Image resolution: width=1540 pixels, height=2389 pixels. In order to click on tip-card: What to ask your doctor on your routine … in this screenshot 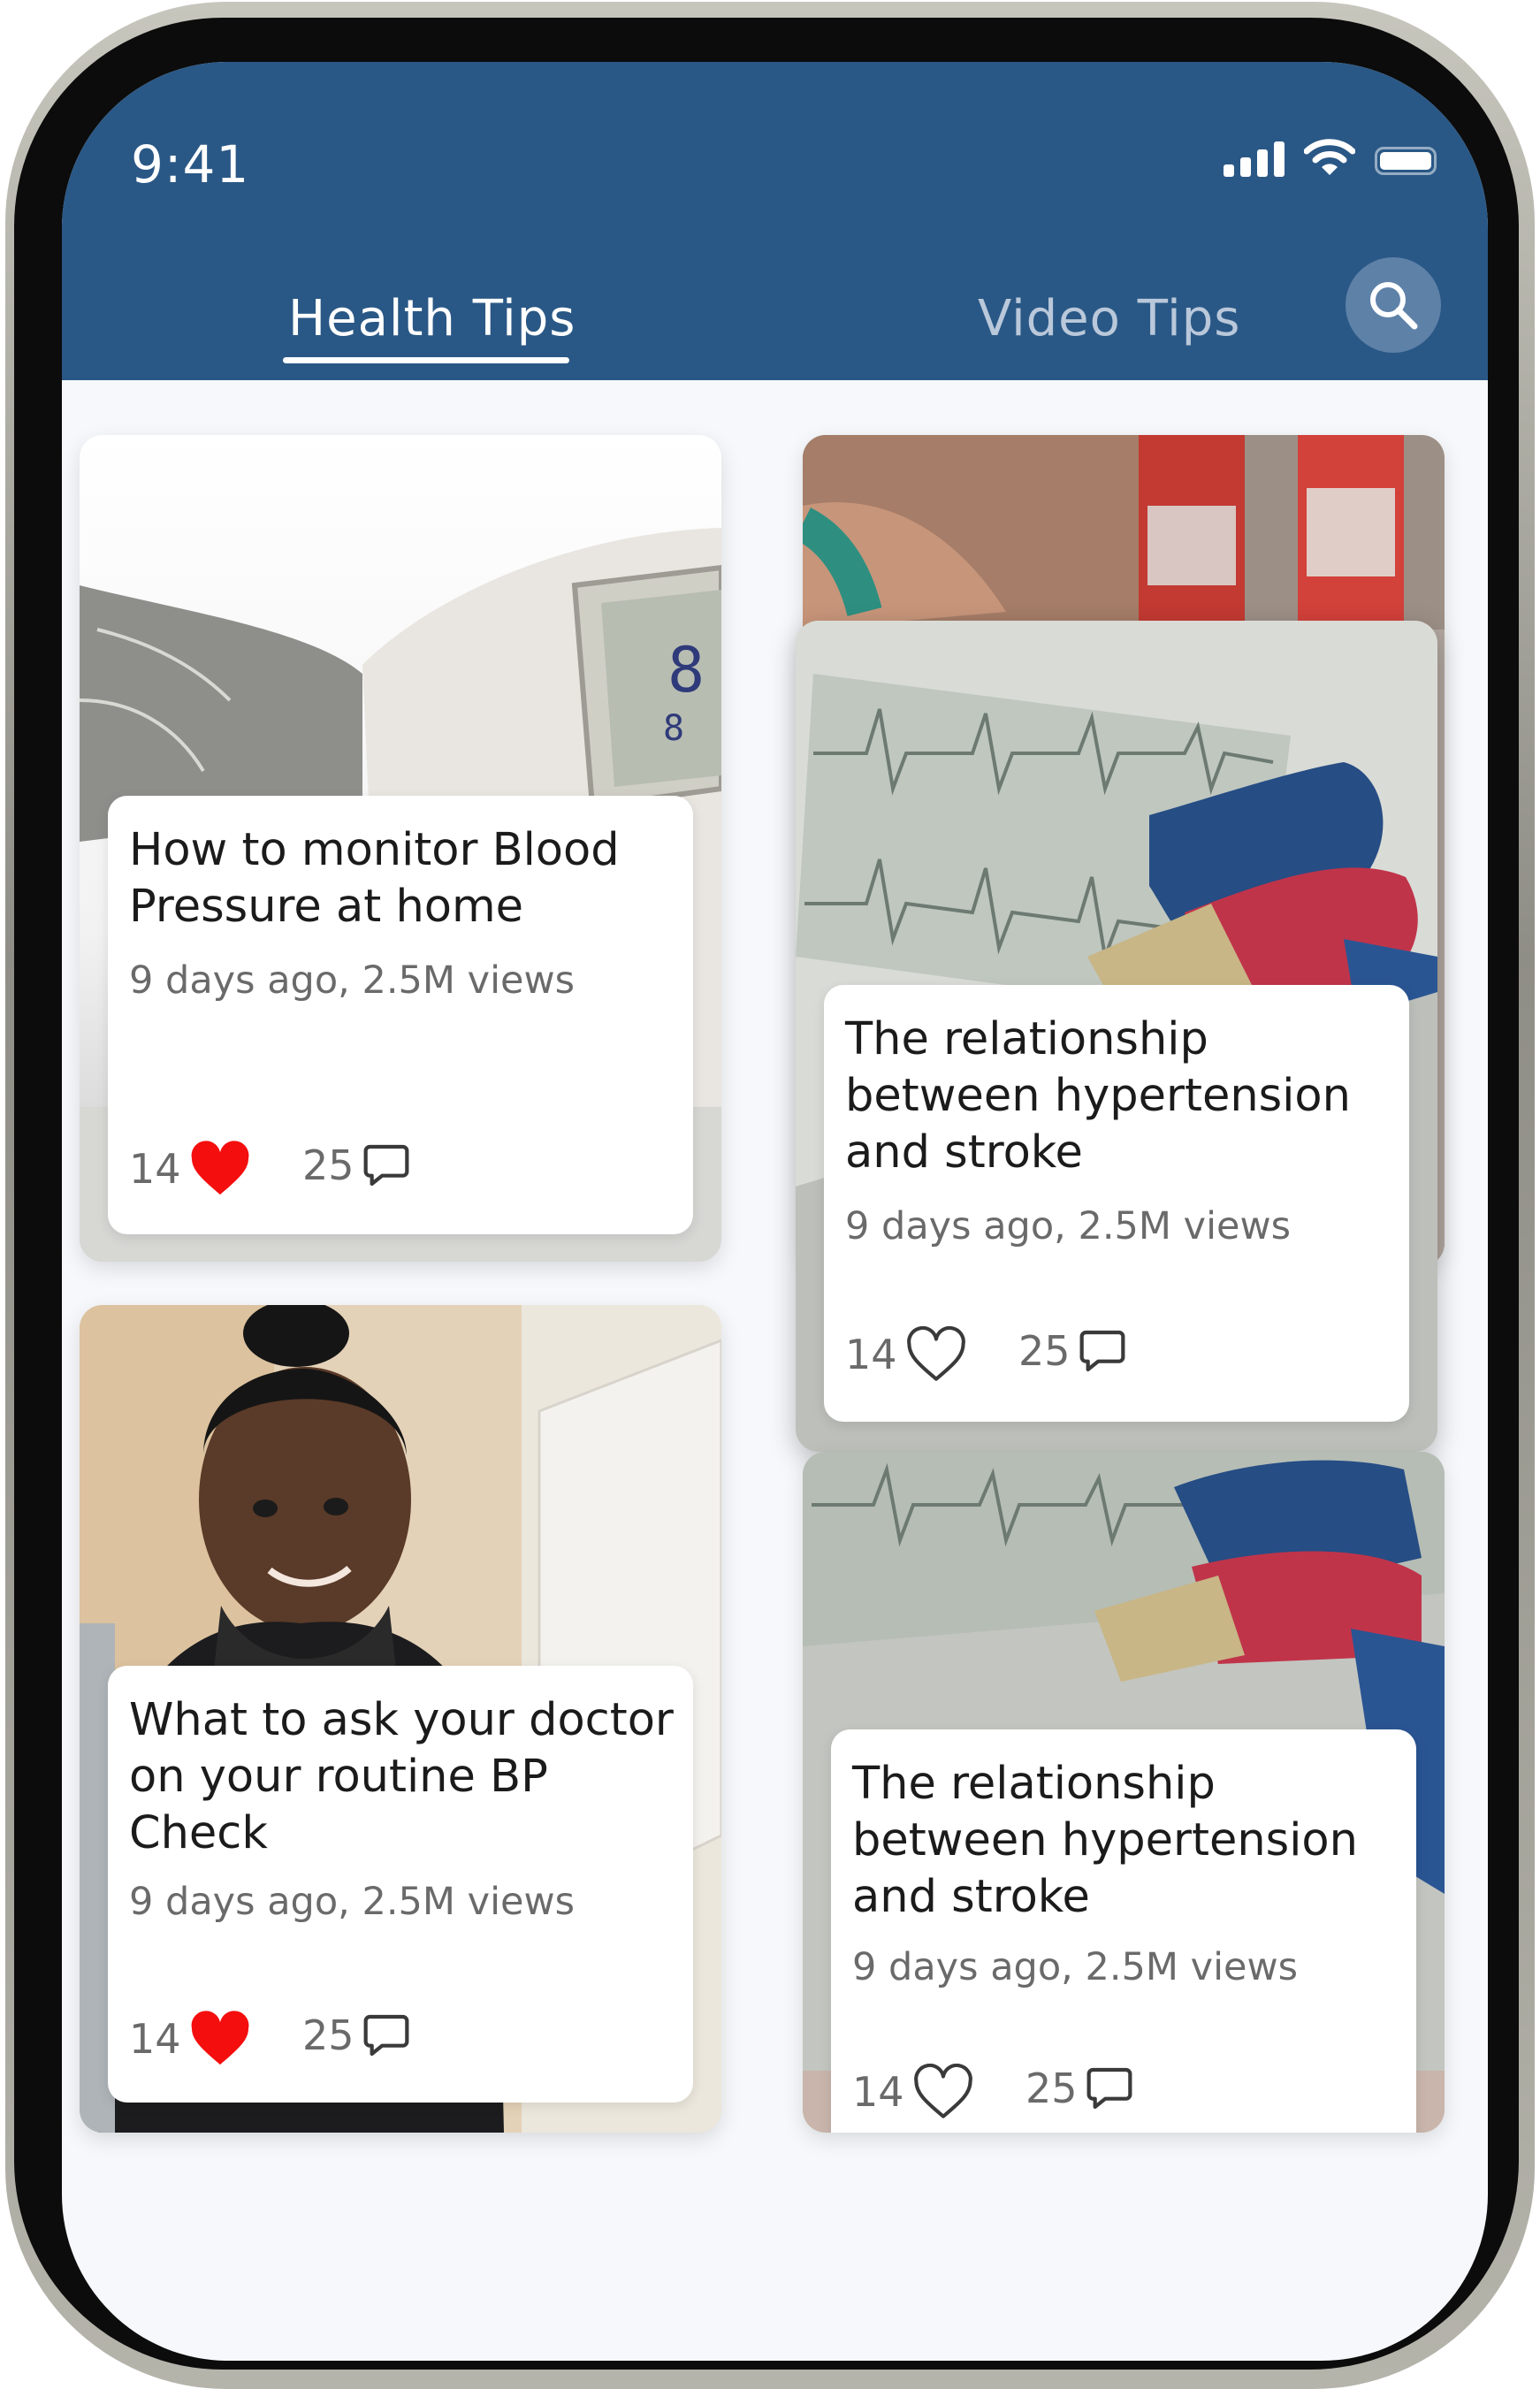, I will do `click(401, 1719)`.